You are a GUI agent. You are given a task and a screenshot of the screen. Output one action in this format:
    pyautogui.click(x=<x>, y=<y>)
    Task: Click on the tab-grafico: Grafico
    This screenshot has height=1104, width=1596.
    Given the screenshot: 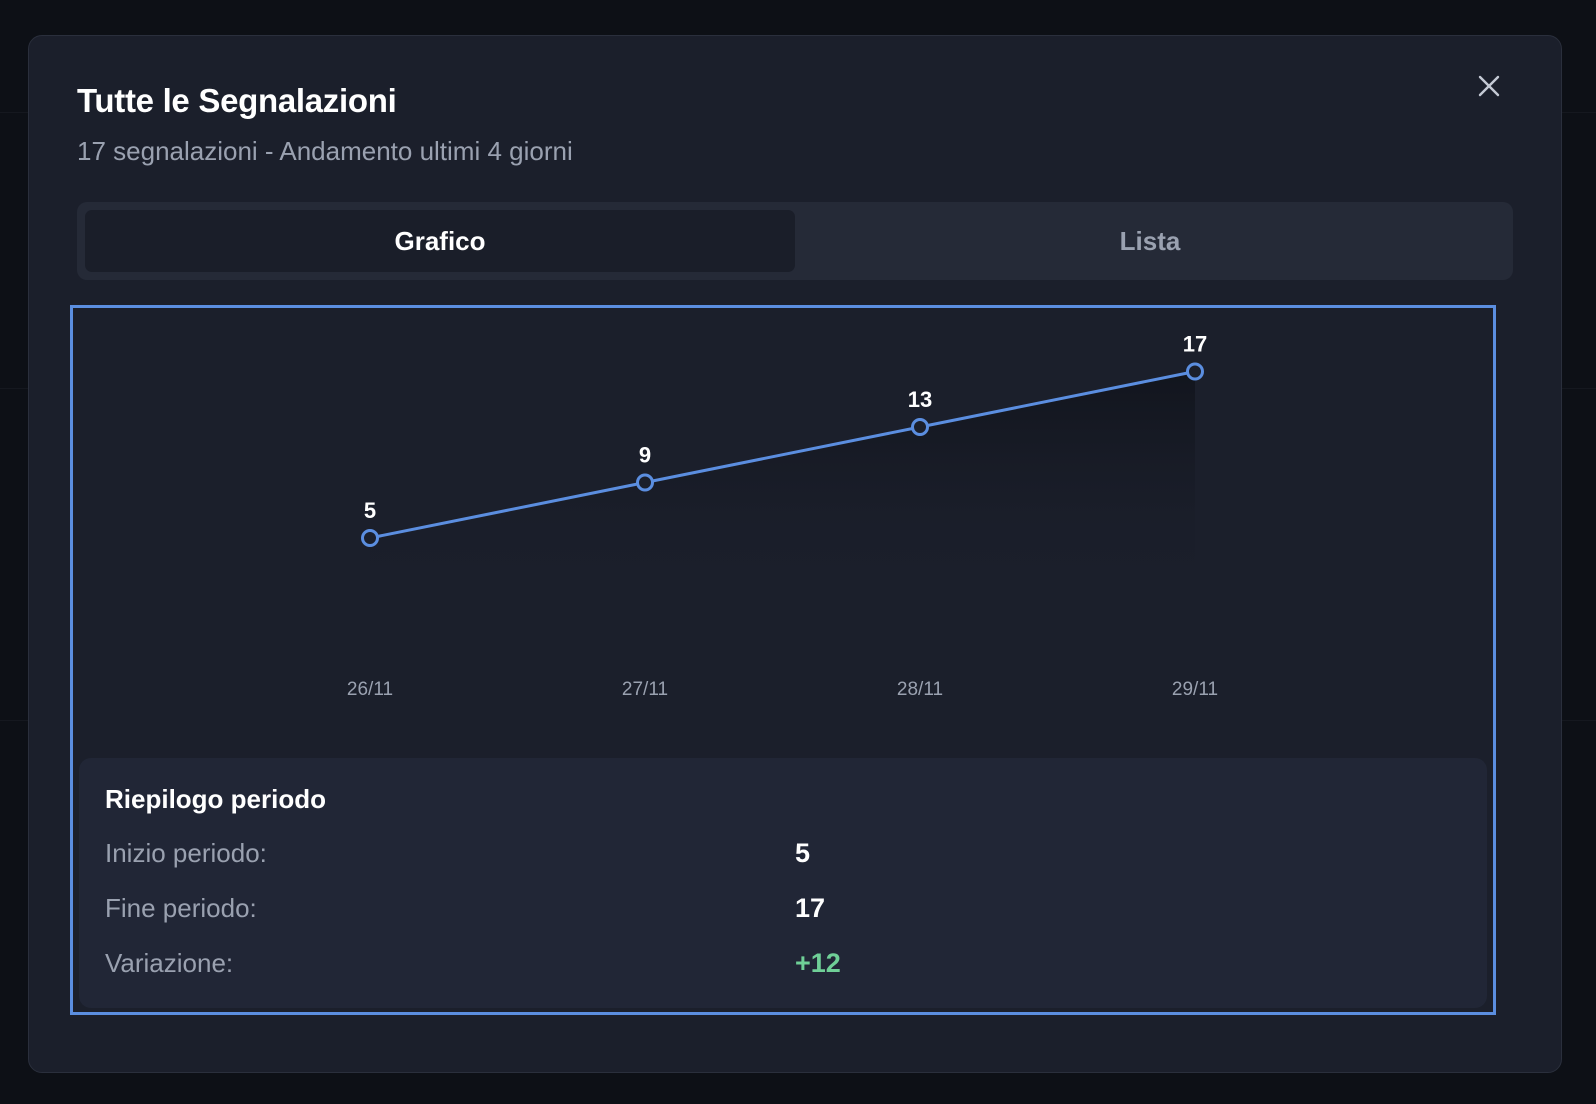 What is the action you would take?
    pyautogui.click(x=440, y=241)
    